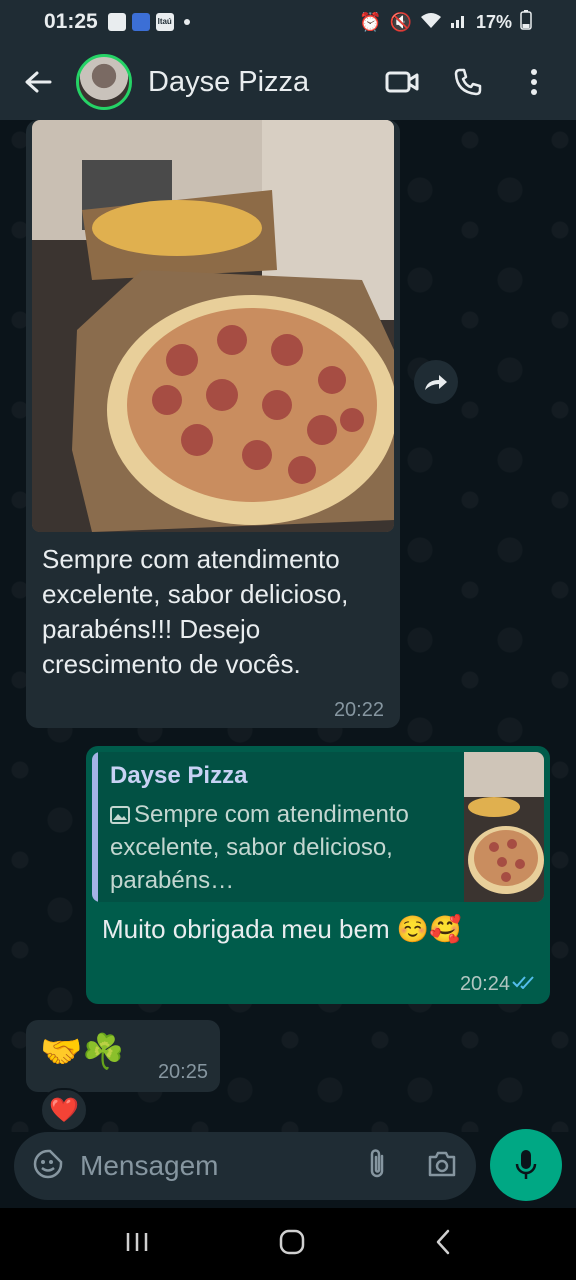  What do you see at coordinates (493, 21) in the screenshot?
I see `battery-level: 17%` at bounding box center [493, 21].